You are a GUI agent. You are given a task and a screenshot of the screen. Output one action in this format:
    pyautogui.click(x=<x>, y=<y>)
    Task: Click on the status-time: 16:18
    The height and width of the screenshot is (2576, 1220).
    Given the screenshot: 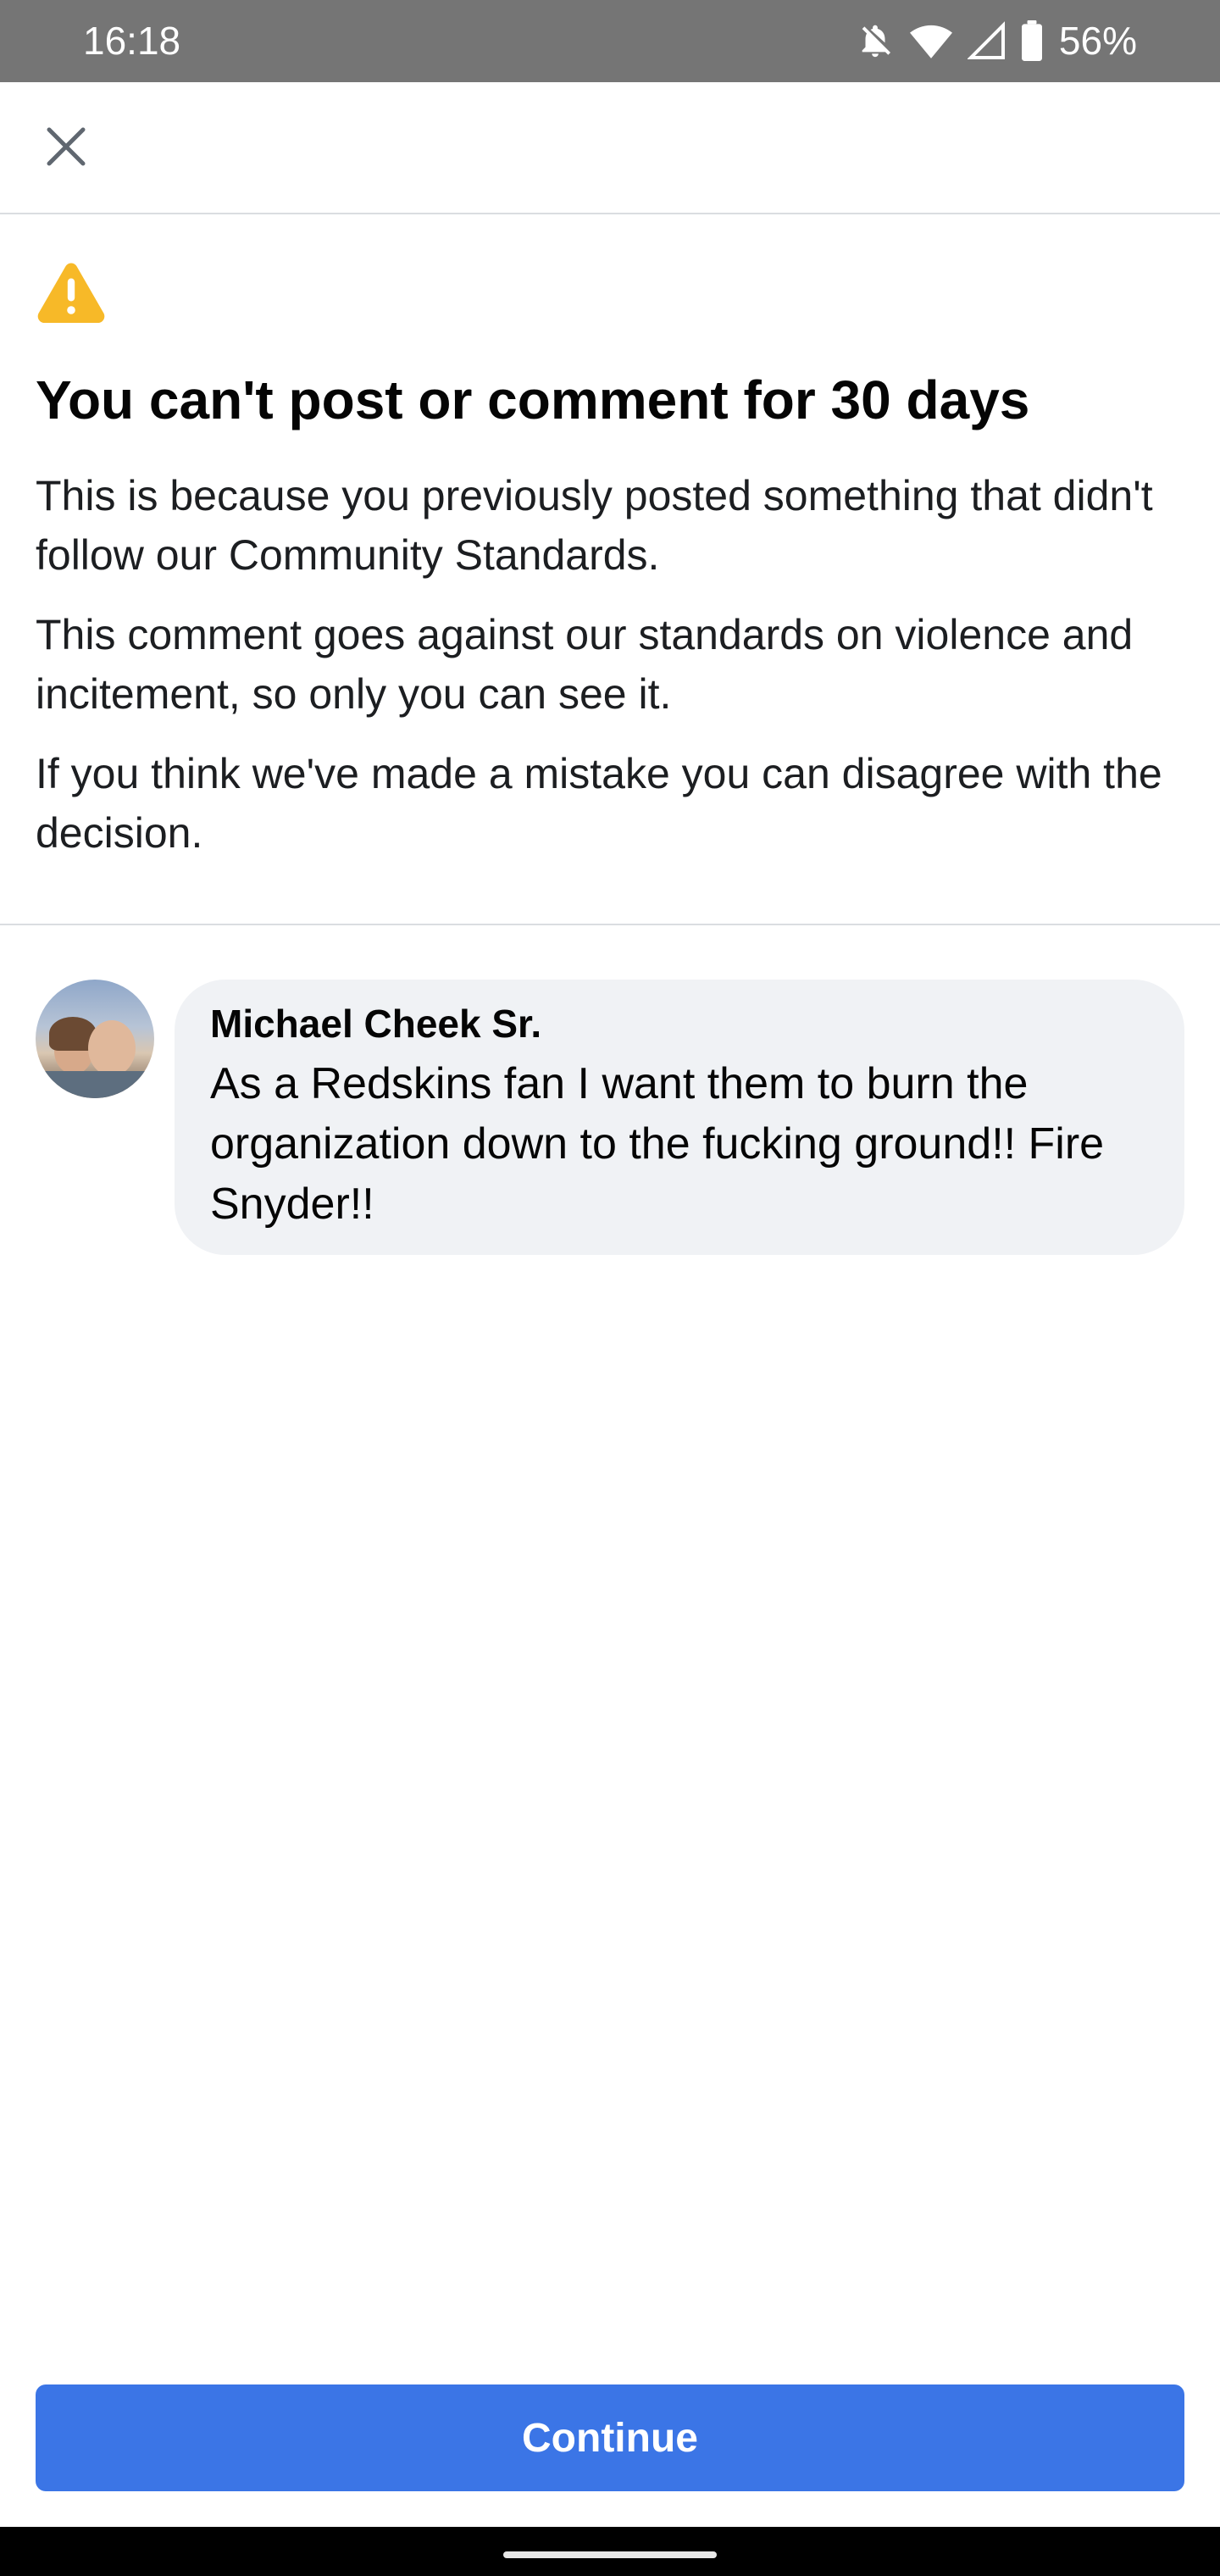 What is the action you would take?
    pyautogui.click(x=132, y=41)
    